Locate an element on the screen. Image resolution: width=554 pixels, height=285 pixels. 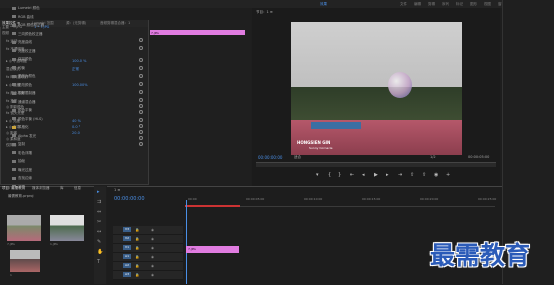
ec-row-value: 20.0 is located at coordinates (76, 133).